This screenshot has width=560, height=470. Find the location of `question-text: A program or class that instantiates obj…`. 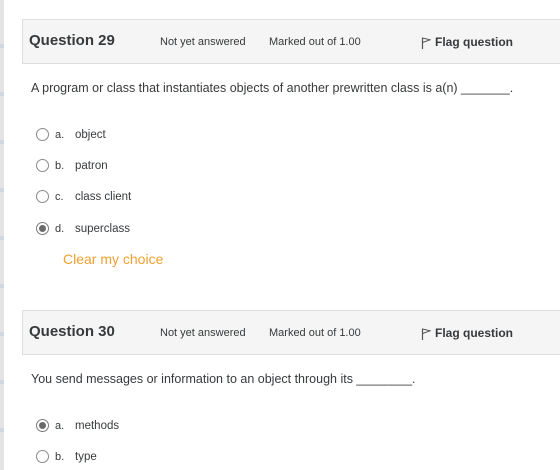

question-text: A program or class that instantiates obj… is located at coordinates (272, 88).